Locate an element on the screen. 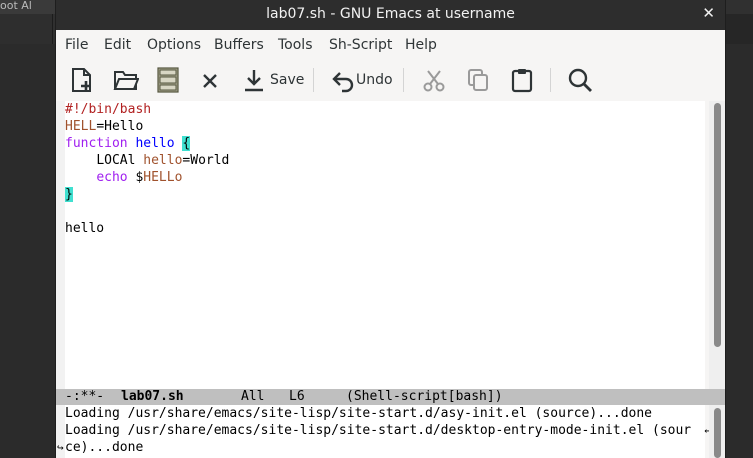  cut-button is located at coordinates (434, 80).